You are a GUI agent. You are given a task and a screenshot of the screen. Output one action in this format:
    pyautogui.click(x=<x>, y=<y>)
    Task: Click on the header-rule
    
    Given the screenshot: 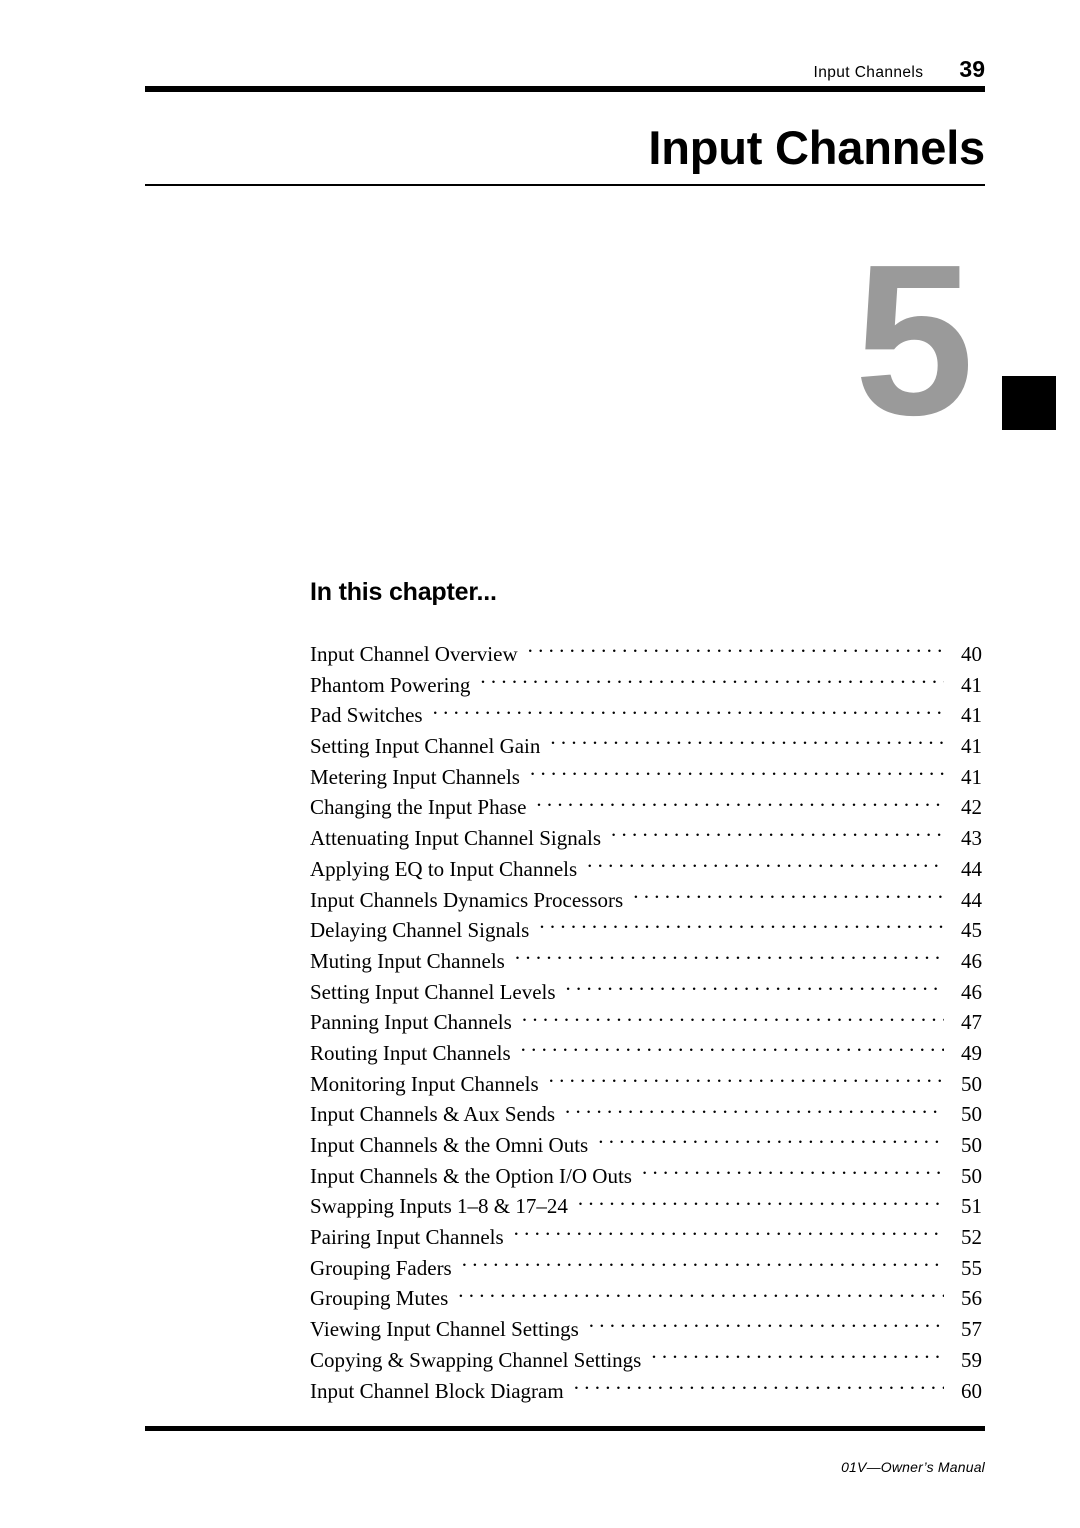 What is the action you would take?
    pyautogui.click(x=565, y=89)
    